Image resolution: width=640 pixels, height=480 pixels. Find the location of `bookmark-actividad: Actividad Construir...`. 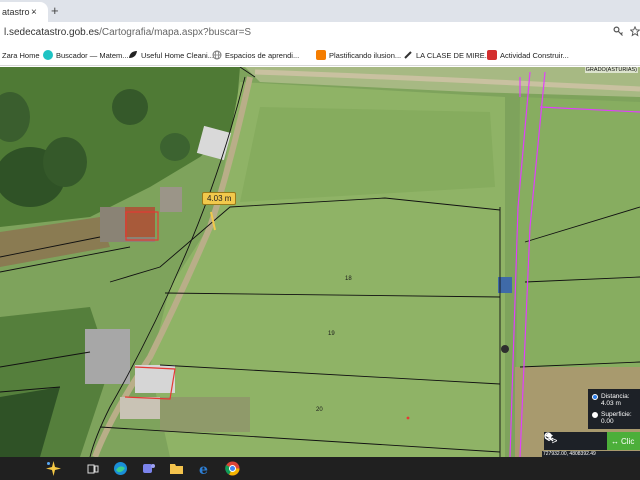

bookmark-actividad: Actividad Construir... is located at coordinates (528, 55).